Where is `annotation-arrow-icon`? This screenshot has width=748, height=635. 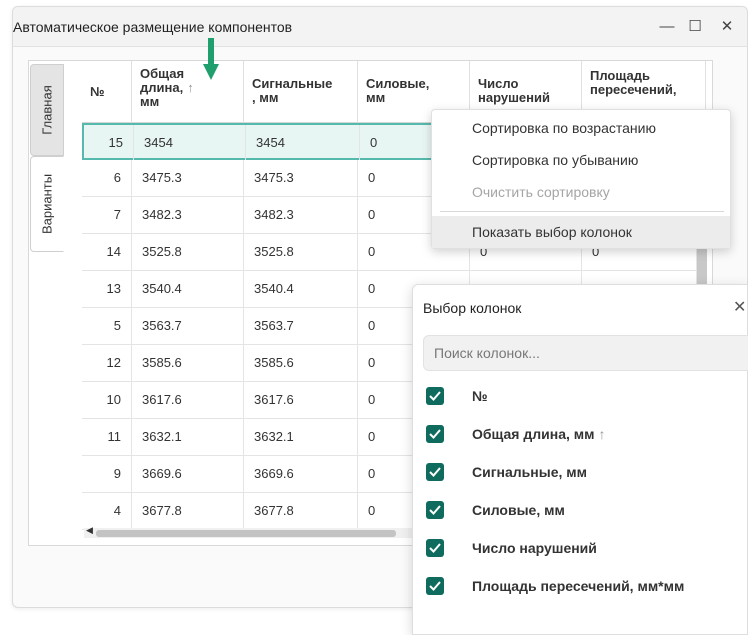
annotation-arrow-icon is located at coordinates (211, 59).